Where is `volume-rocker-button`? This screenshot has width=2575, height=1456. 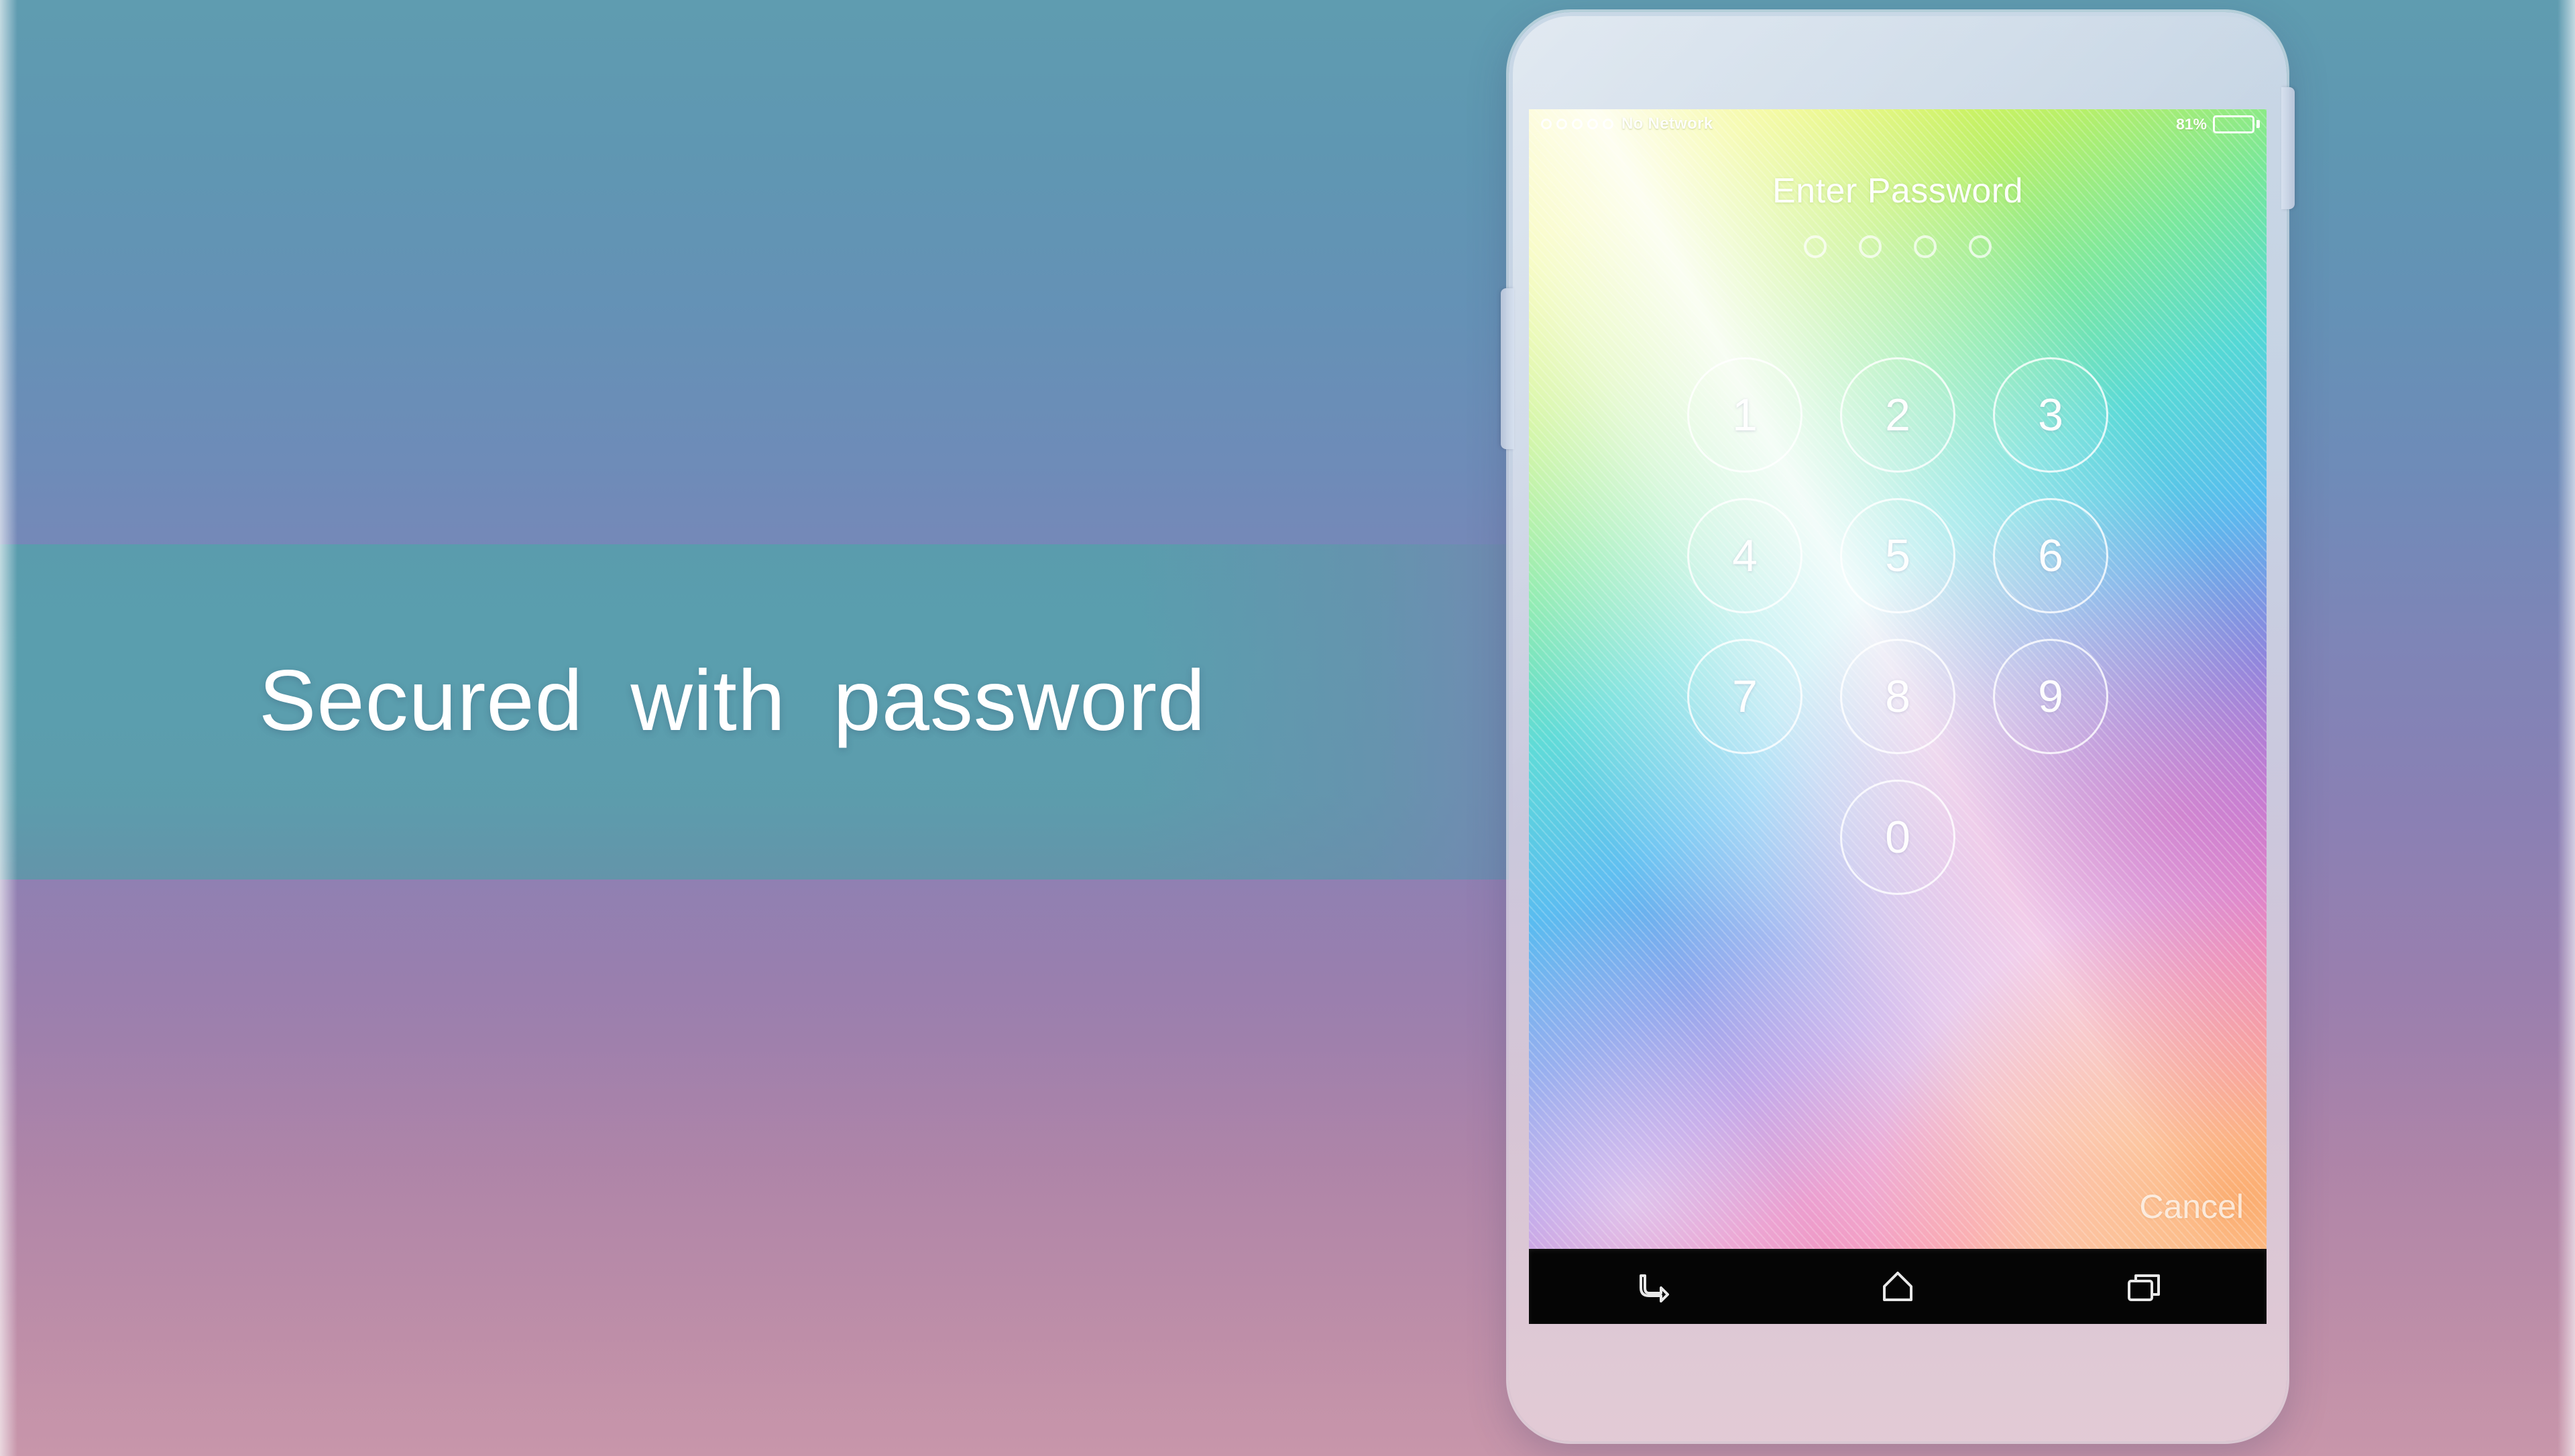 volume-rocker-button is located at coordinates (1507, 368).